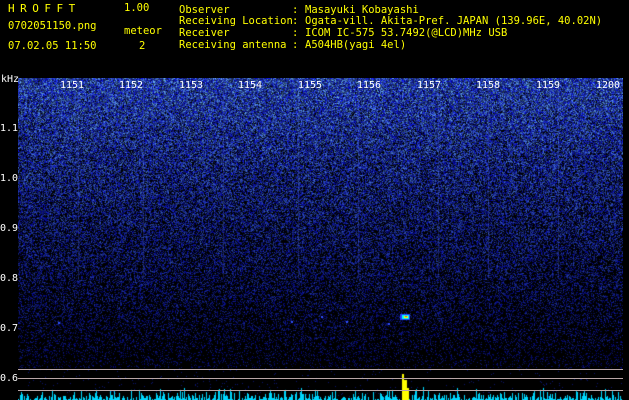 This screenshot has width=629, height=400. Describe the element at coordinates (9, 178) in the screenshot. I see `y-tick-label: 1.0` at that location.